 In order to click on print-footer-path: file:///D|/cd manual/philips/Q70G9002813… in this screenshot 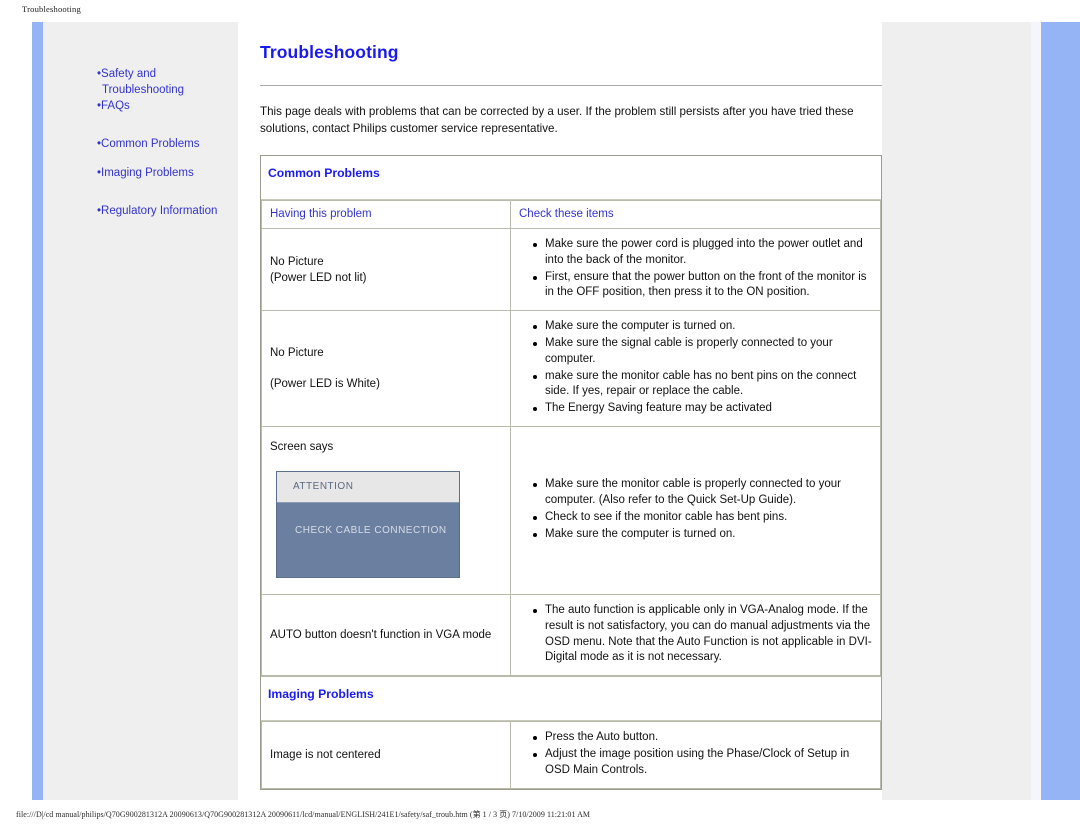, I will do `click(303, 814)`.